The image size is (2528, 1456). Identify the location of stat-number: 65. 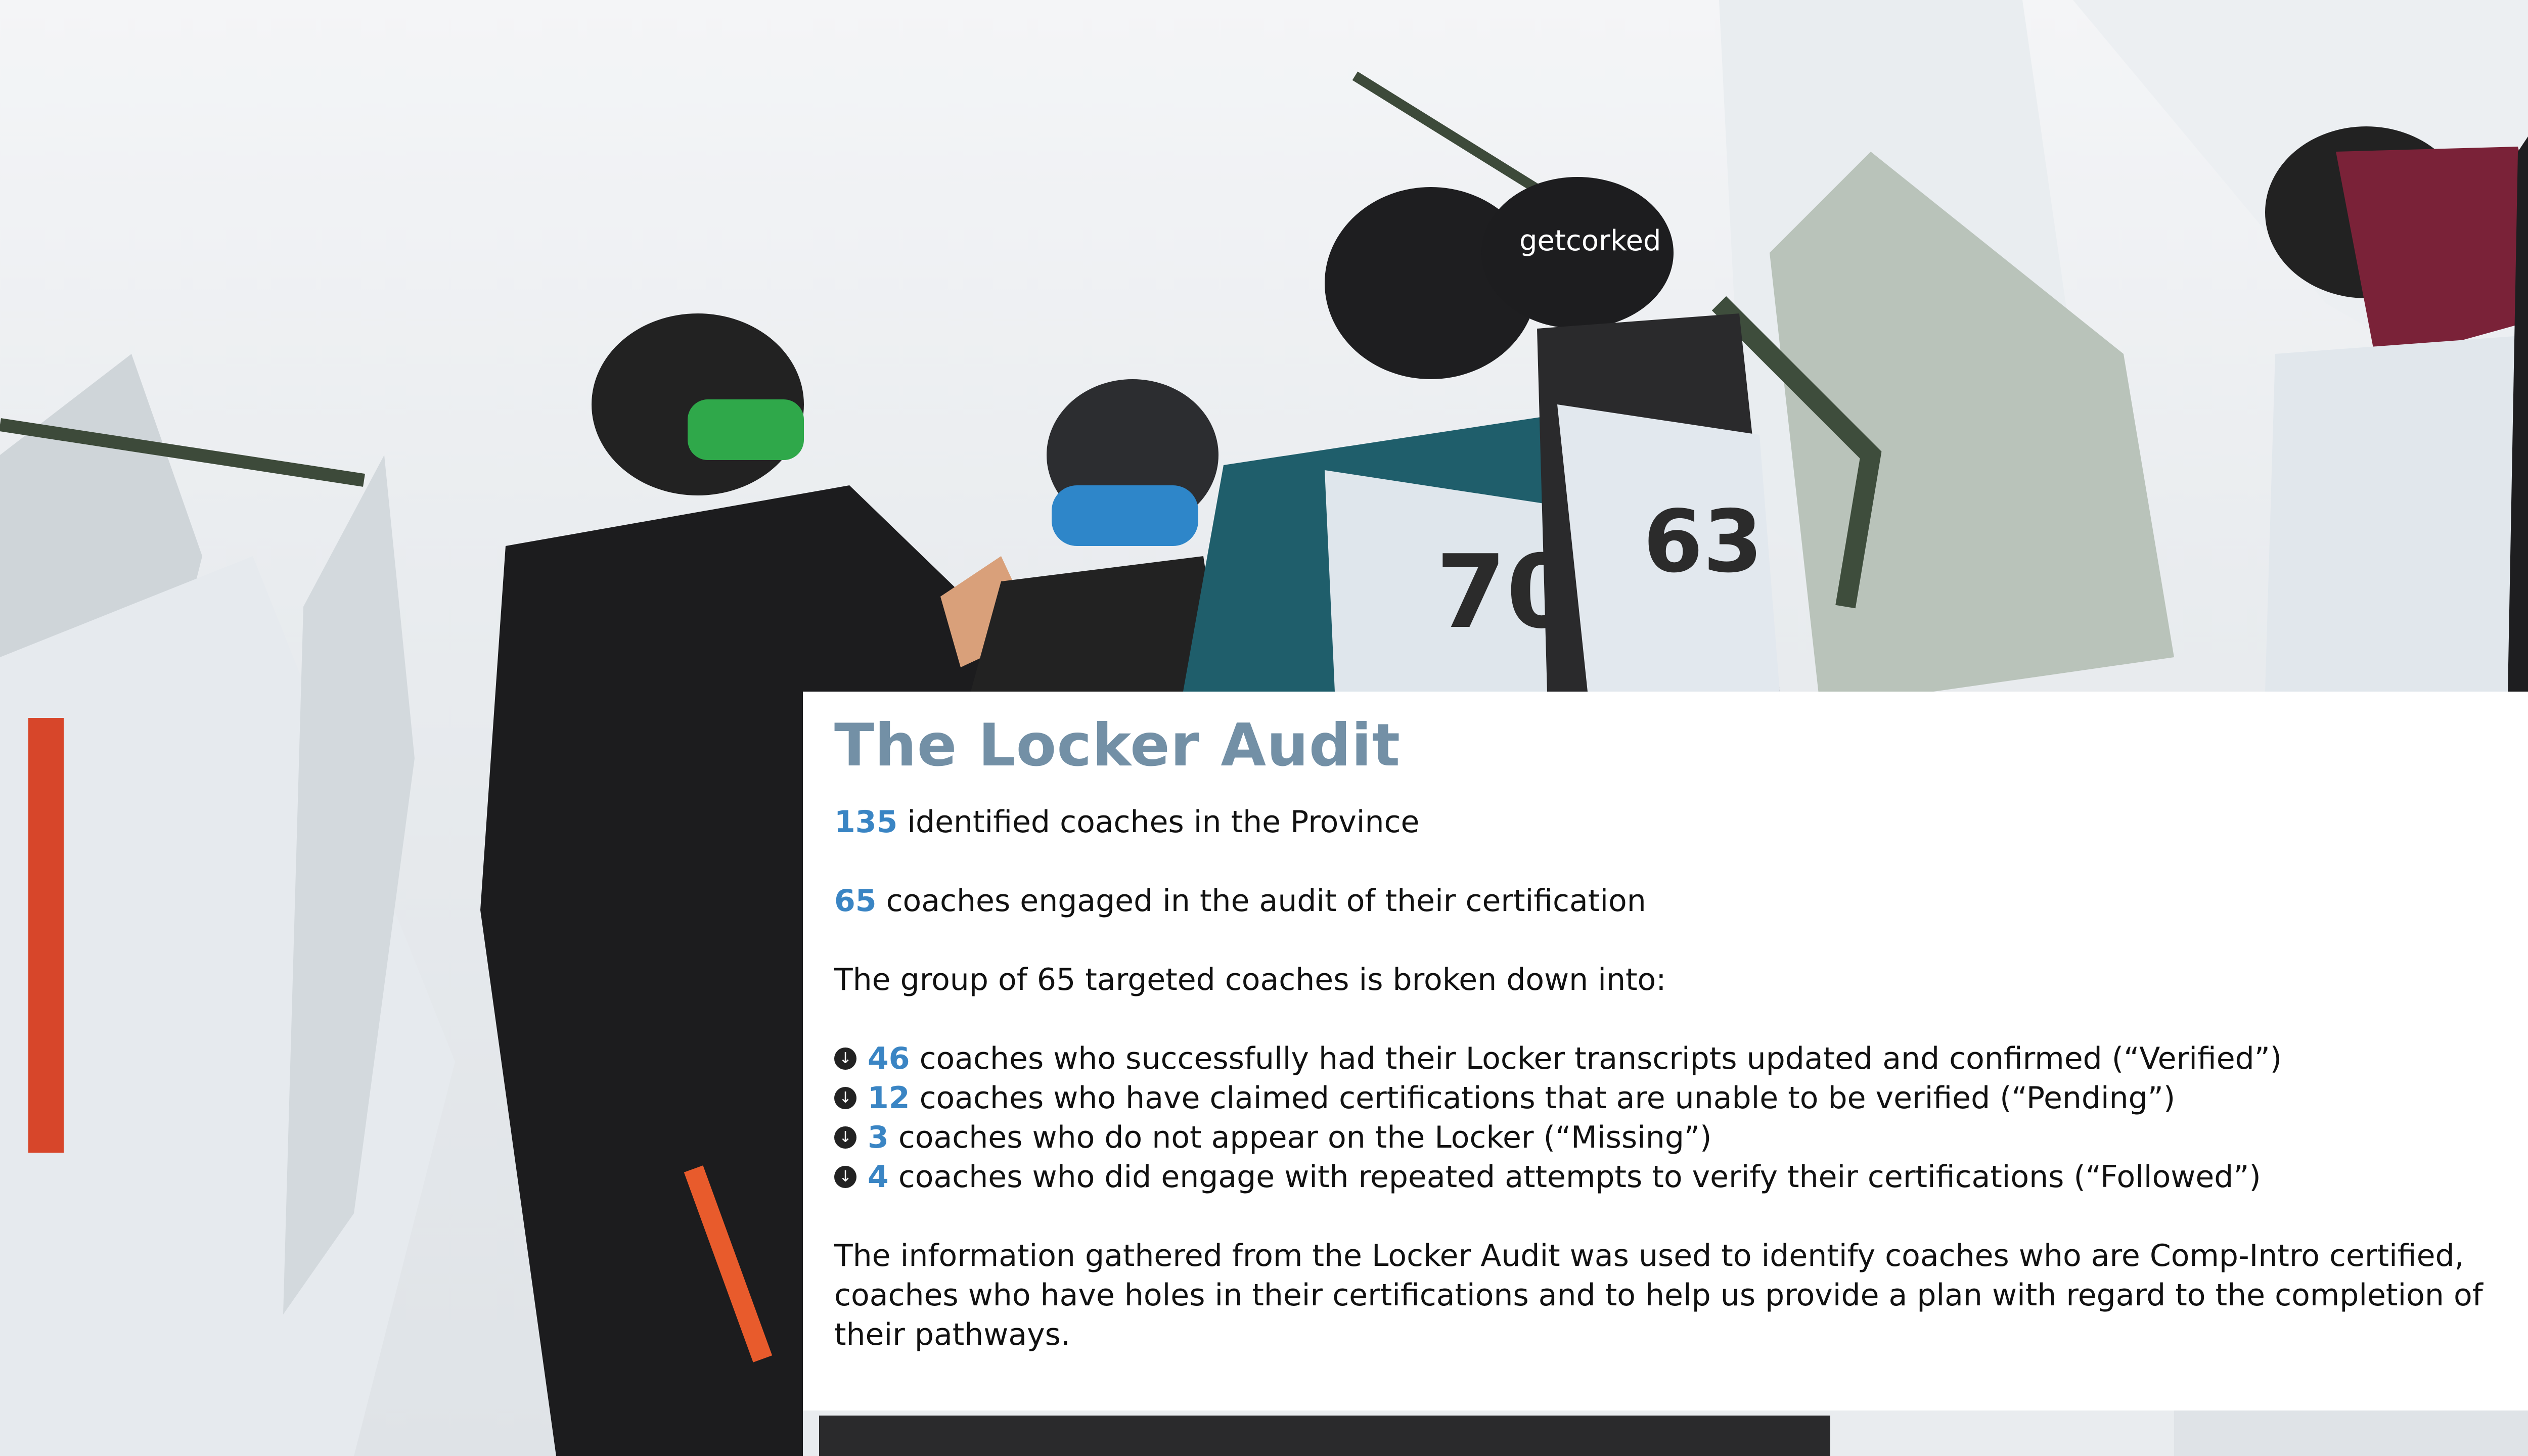
(856, 901).